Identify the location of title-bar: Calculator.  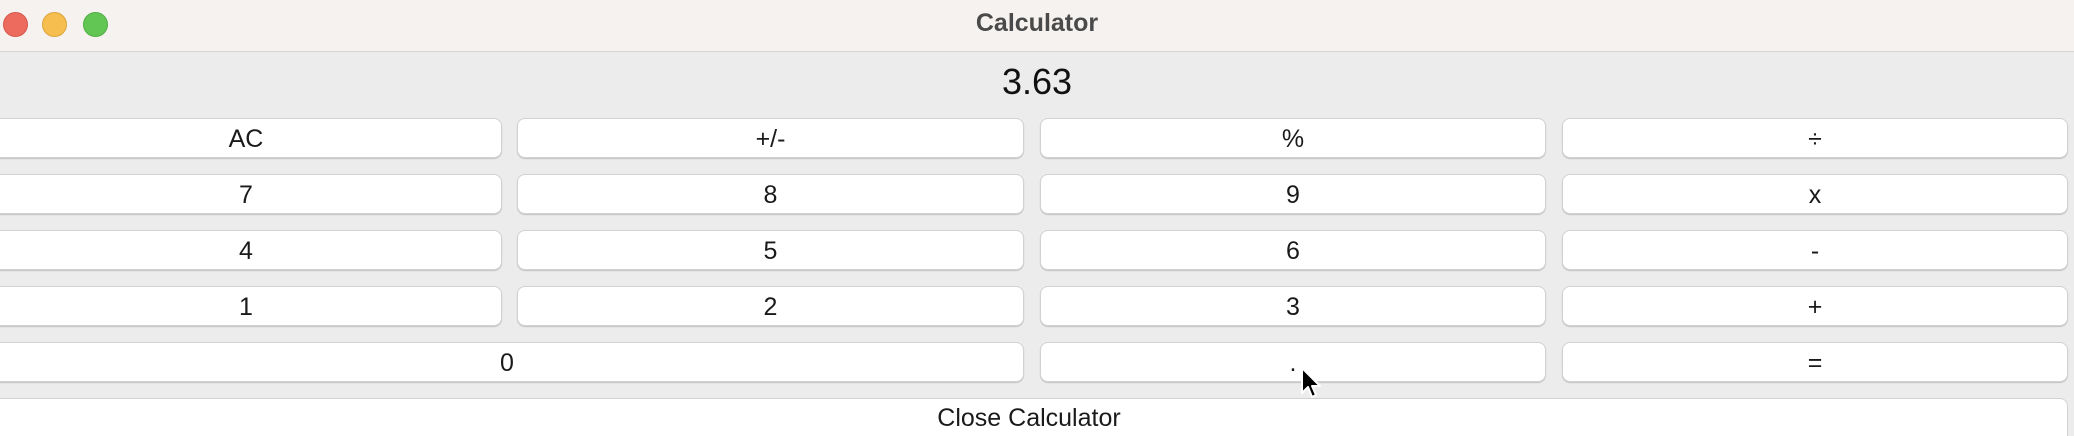
(1037, 26).